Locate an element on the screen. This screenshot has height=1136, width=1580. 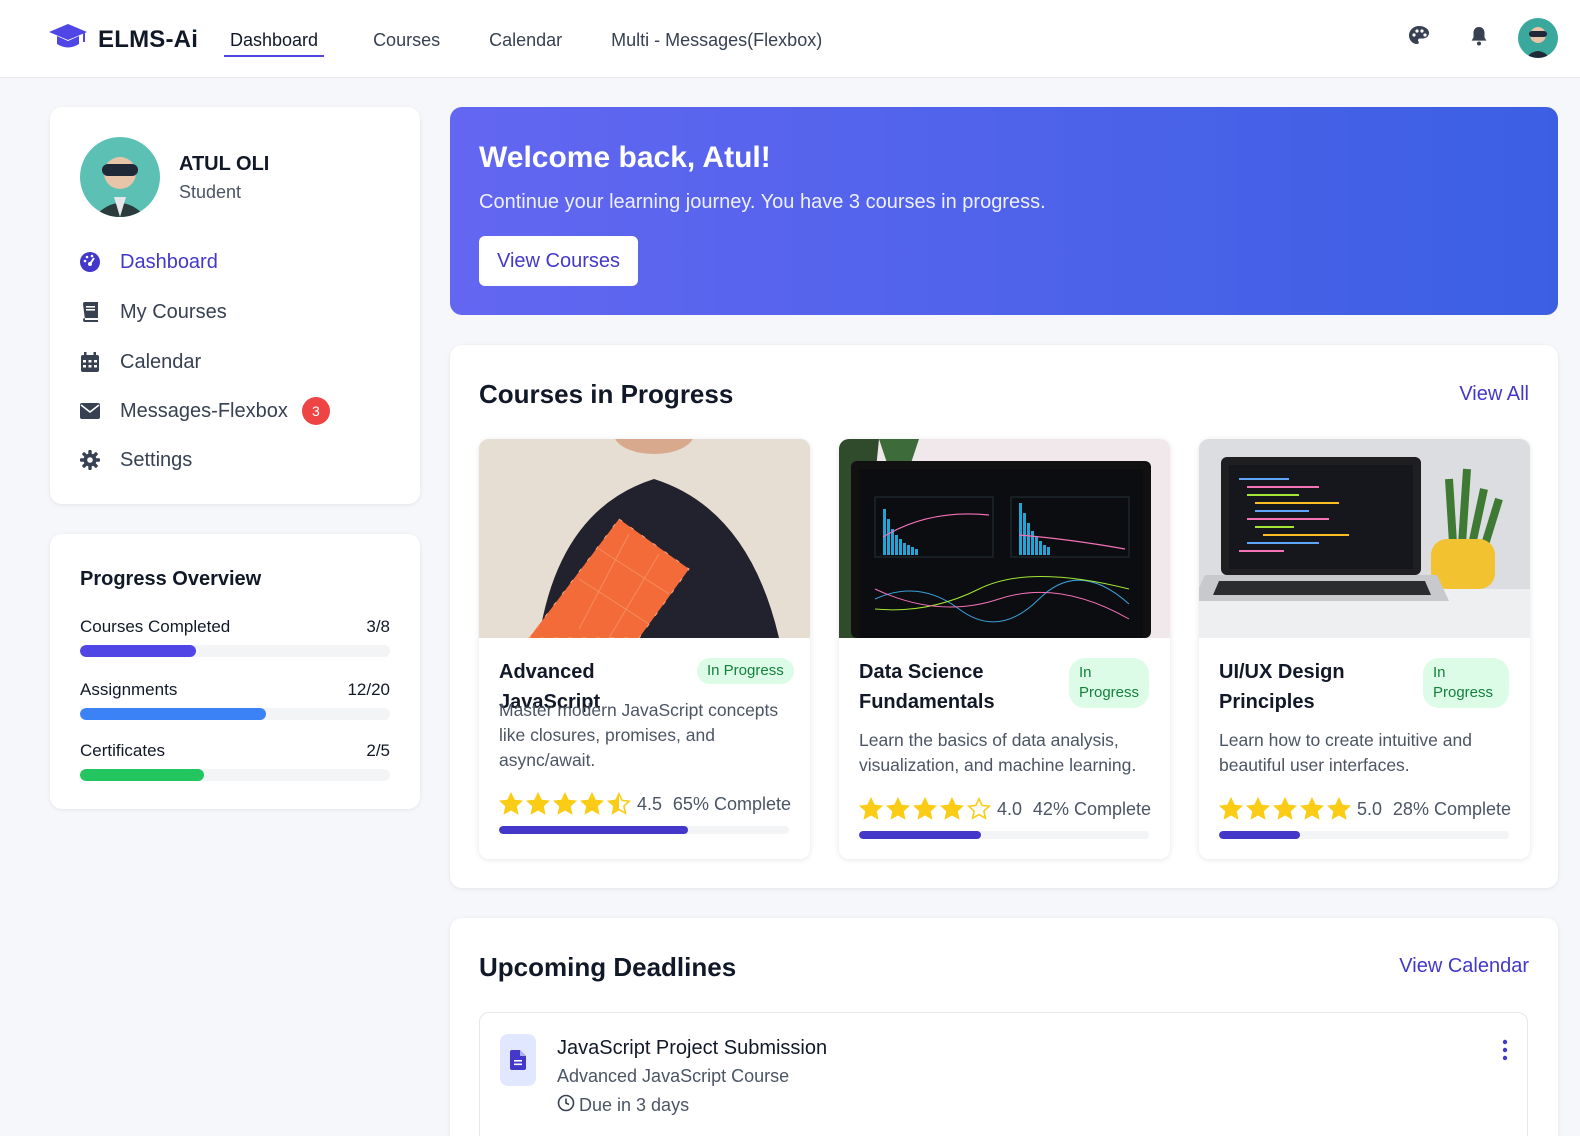
sidebar-item-calendar: Calendar is located at coordinates (140, 362).